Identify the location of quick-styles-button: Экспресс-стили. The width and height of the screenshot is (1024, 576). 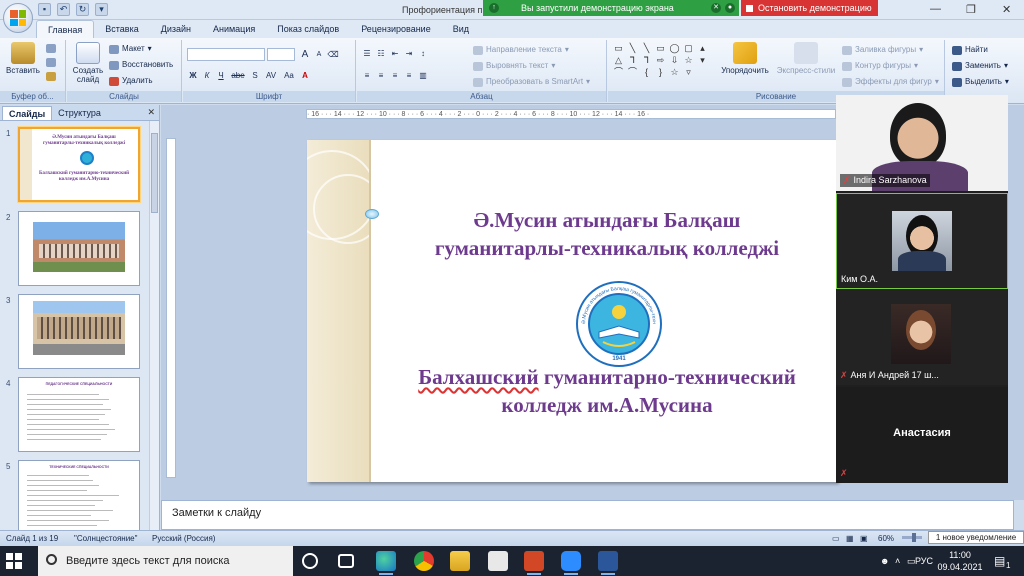
(806, 58).